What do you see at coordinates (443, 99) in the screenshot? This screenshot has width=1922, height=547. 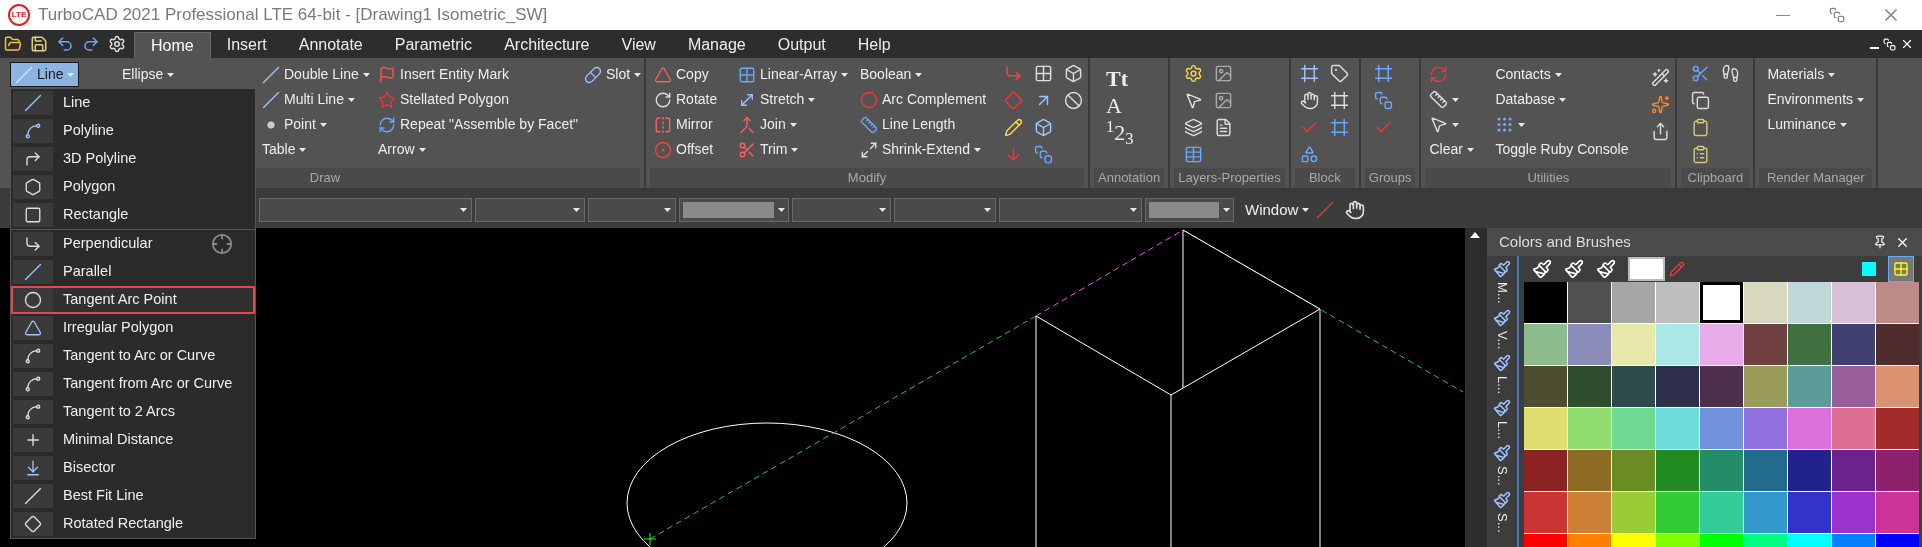 I see `ribbon-button: Stellated Polygon` at bounding box center [443, 99].